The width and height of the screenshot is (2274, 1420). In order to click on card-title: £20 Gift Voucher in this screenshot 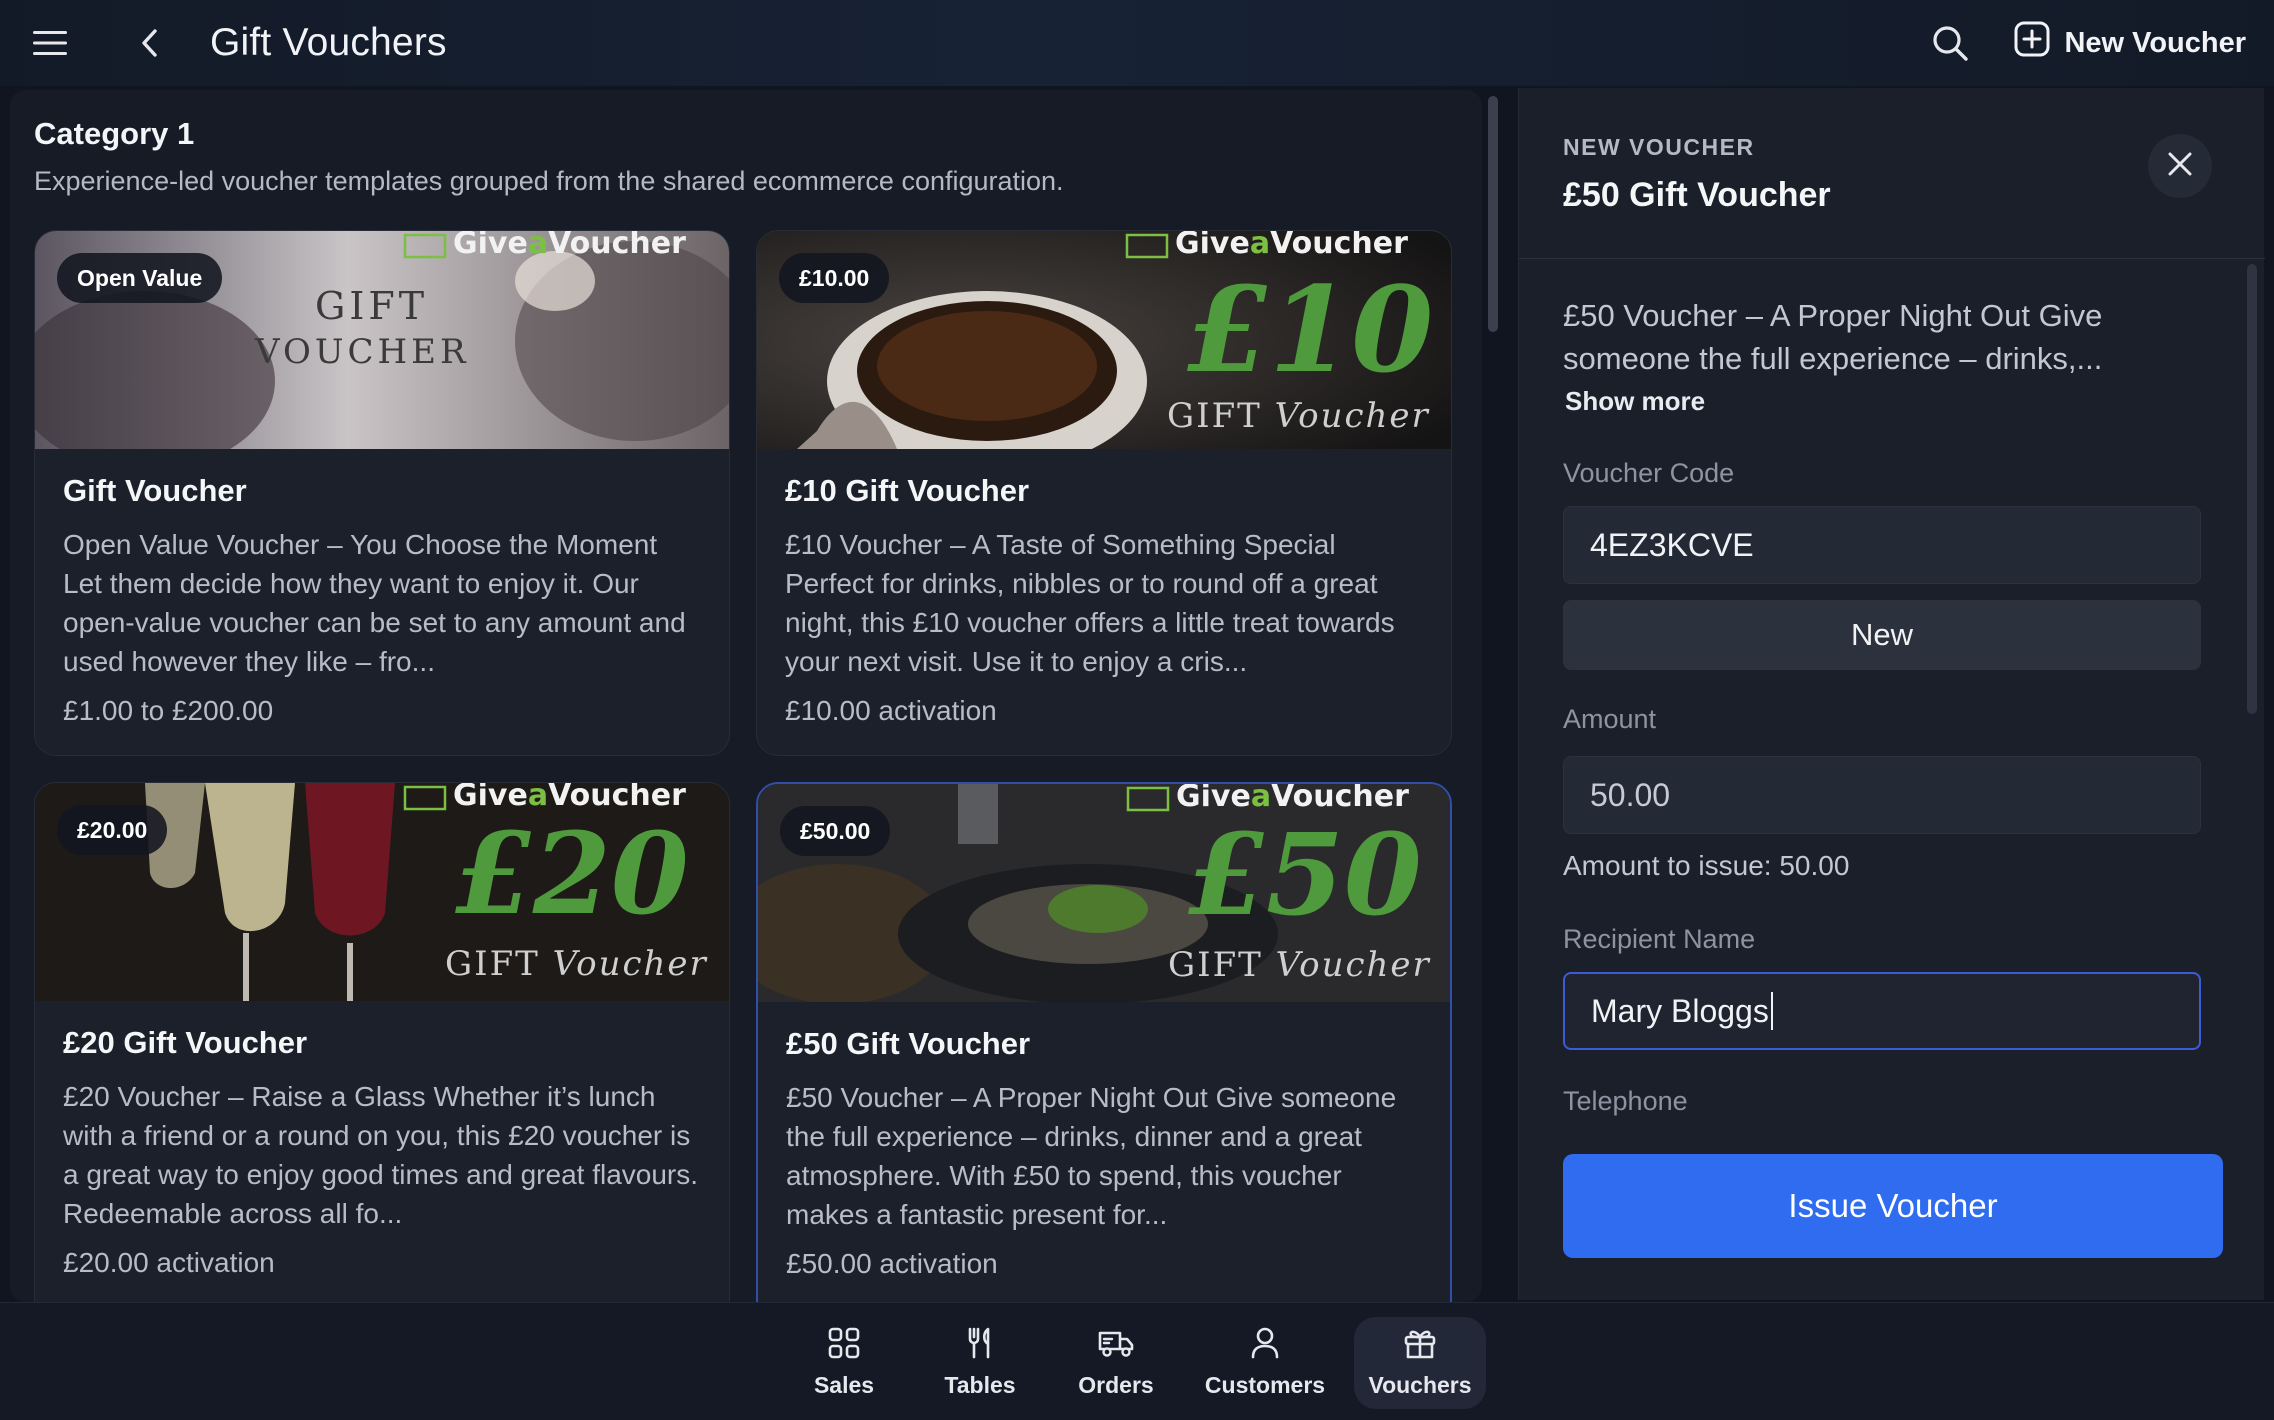, I will do `click(185, 1042)`.